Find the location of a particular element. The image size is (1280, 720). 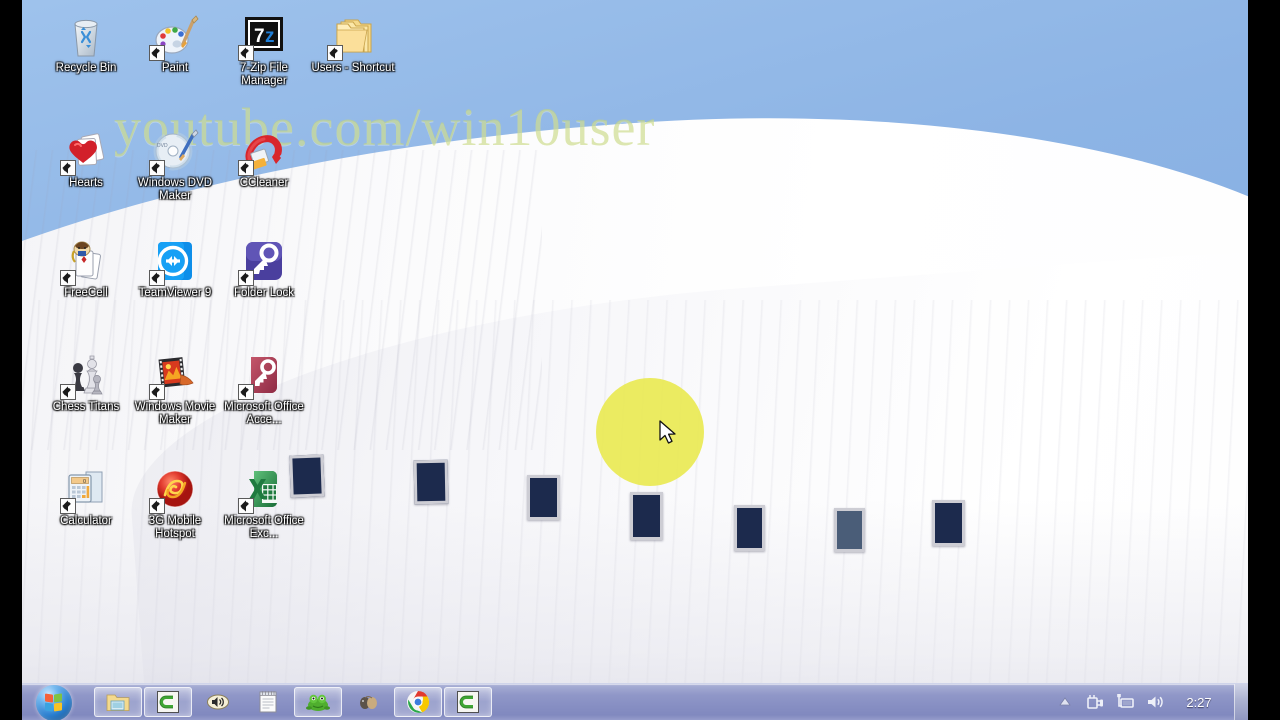

explorer-icon is located at coordinates (118, 702).